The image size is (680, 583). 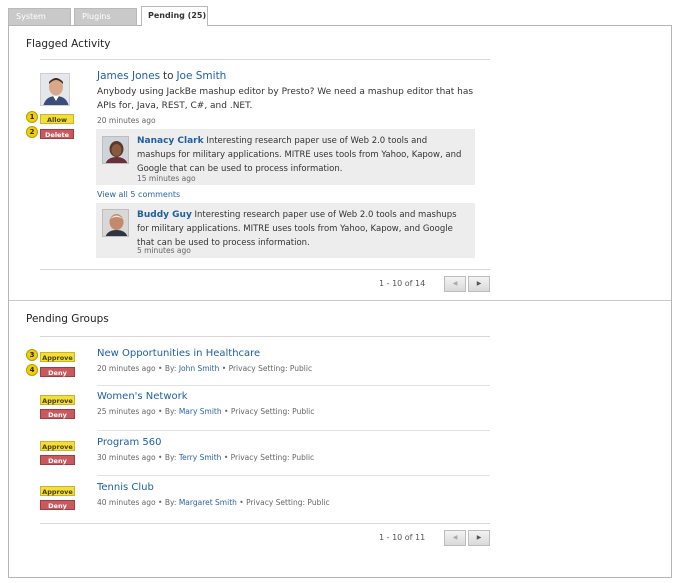 I want to click on group-owner-link: Mary Smith, so click(x=200, y=411).